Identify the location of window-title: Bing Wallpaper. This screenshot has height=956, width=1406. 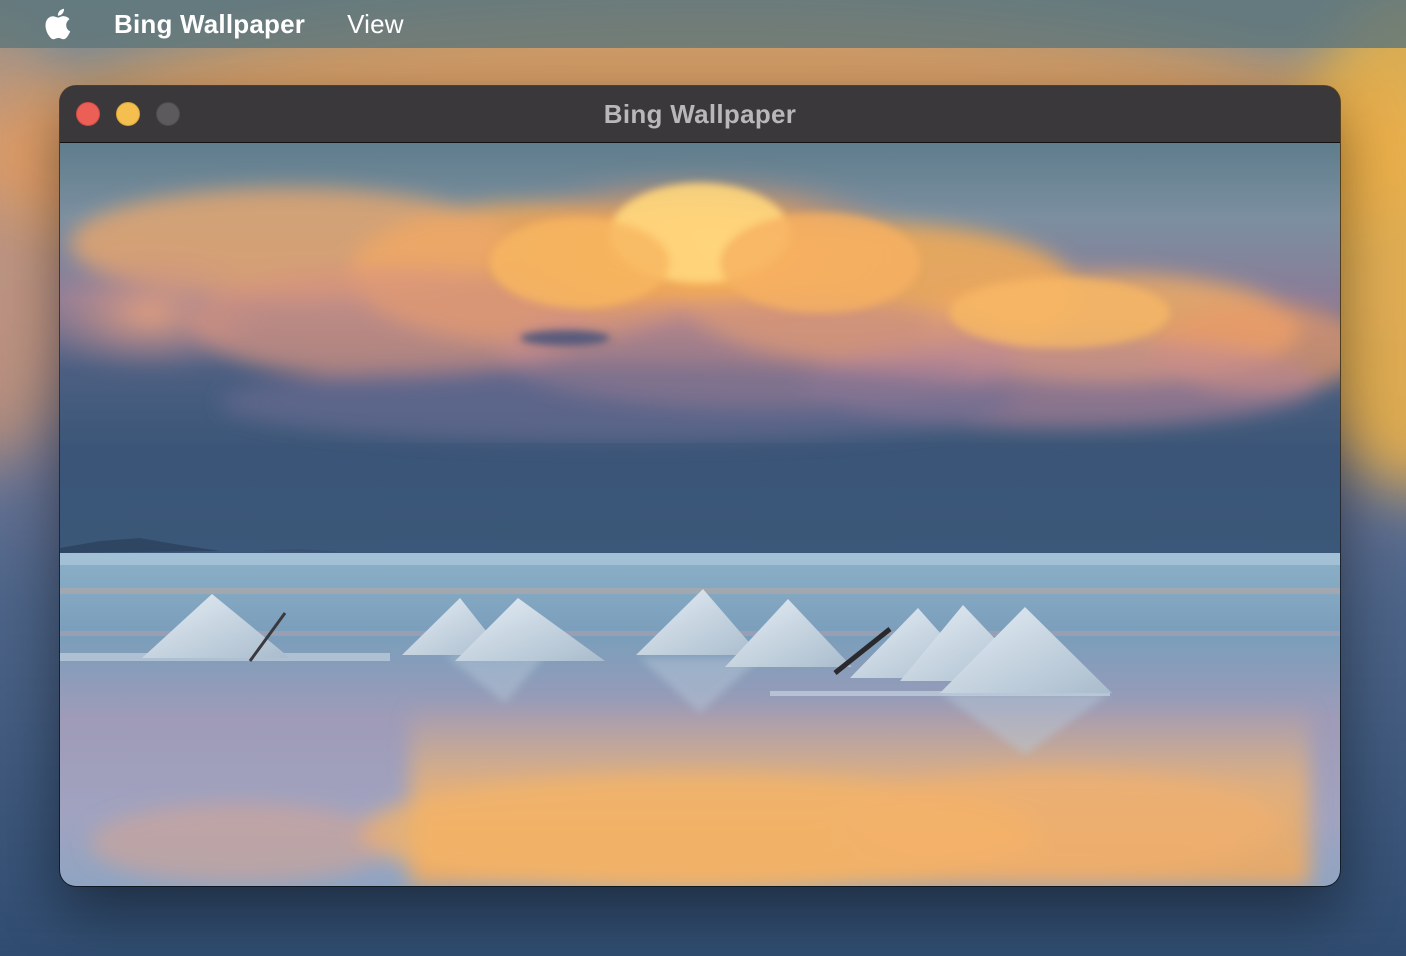
(700, 113).